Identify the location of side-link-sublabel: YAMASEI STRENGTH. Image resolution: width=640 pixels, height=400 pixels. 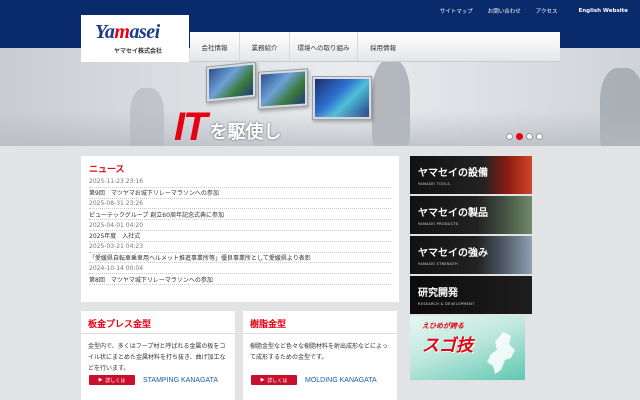
(438, 264).